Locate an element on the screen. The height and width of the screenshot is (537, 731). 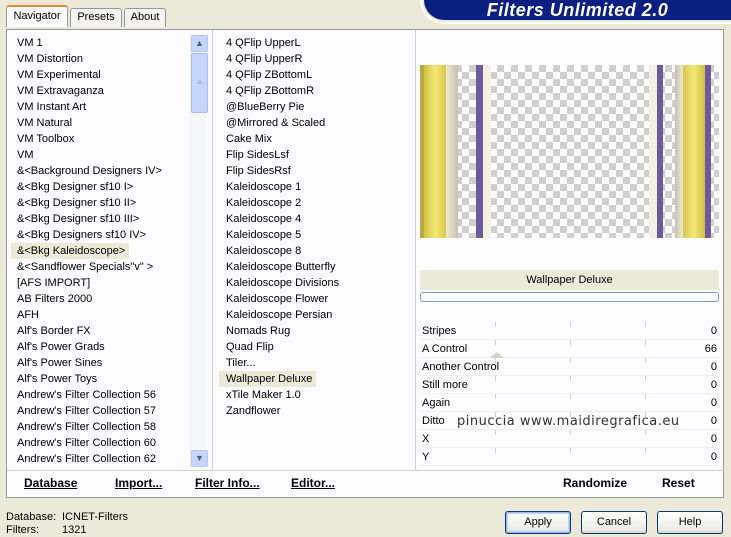
param-slider-row: Another Control 0 is located at coordinates (569, 367).